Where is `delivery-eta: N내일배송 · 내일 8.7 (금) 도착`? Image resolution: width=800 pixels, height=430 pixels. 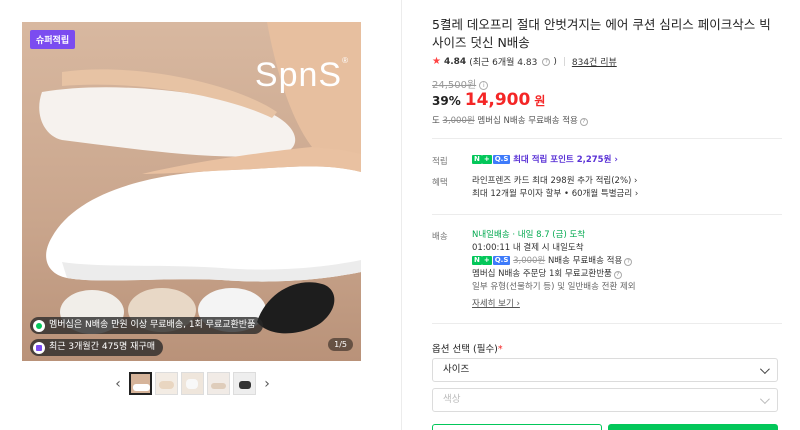
delivery-eta: N내일배송 · 내일 8.7 (금) 도착 is located at coordinates (528, 235).